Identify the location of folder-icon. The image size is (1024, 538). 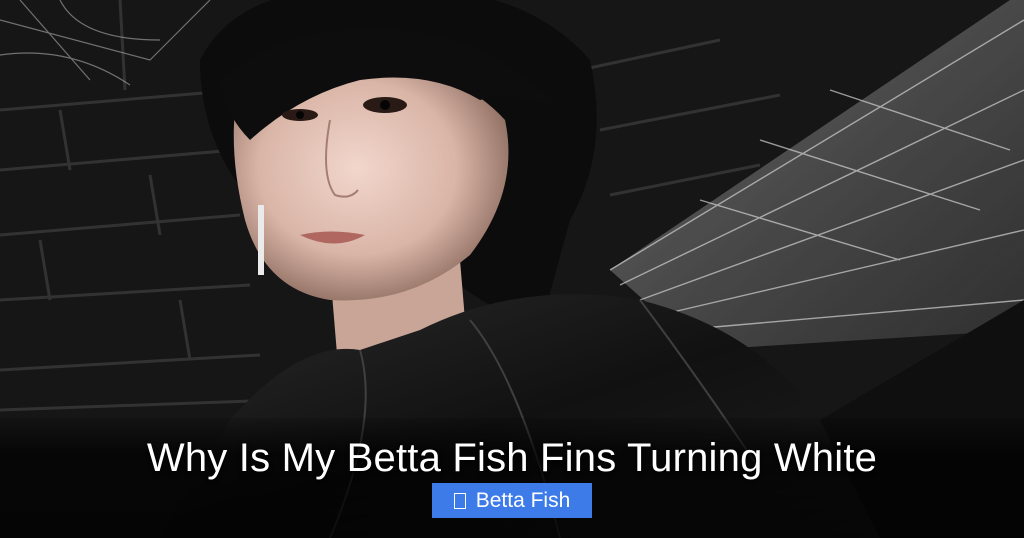
(459, 501).